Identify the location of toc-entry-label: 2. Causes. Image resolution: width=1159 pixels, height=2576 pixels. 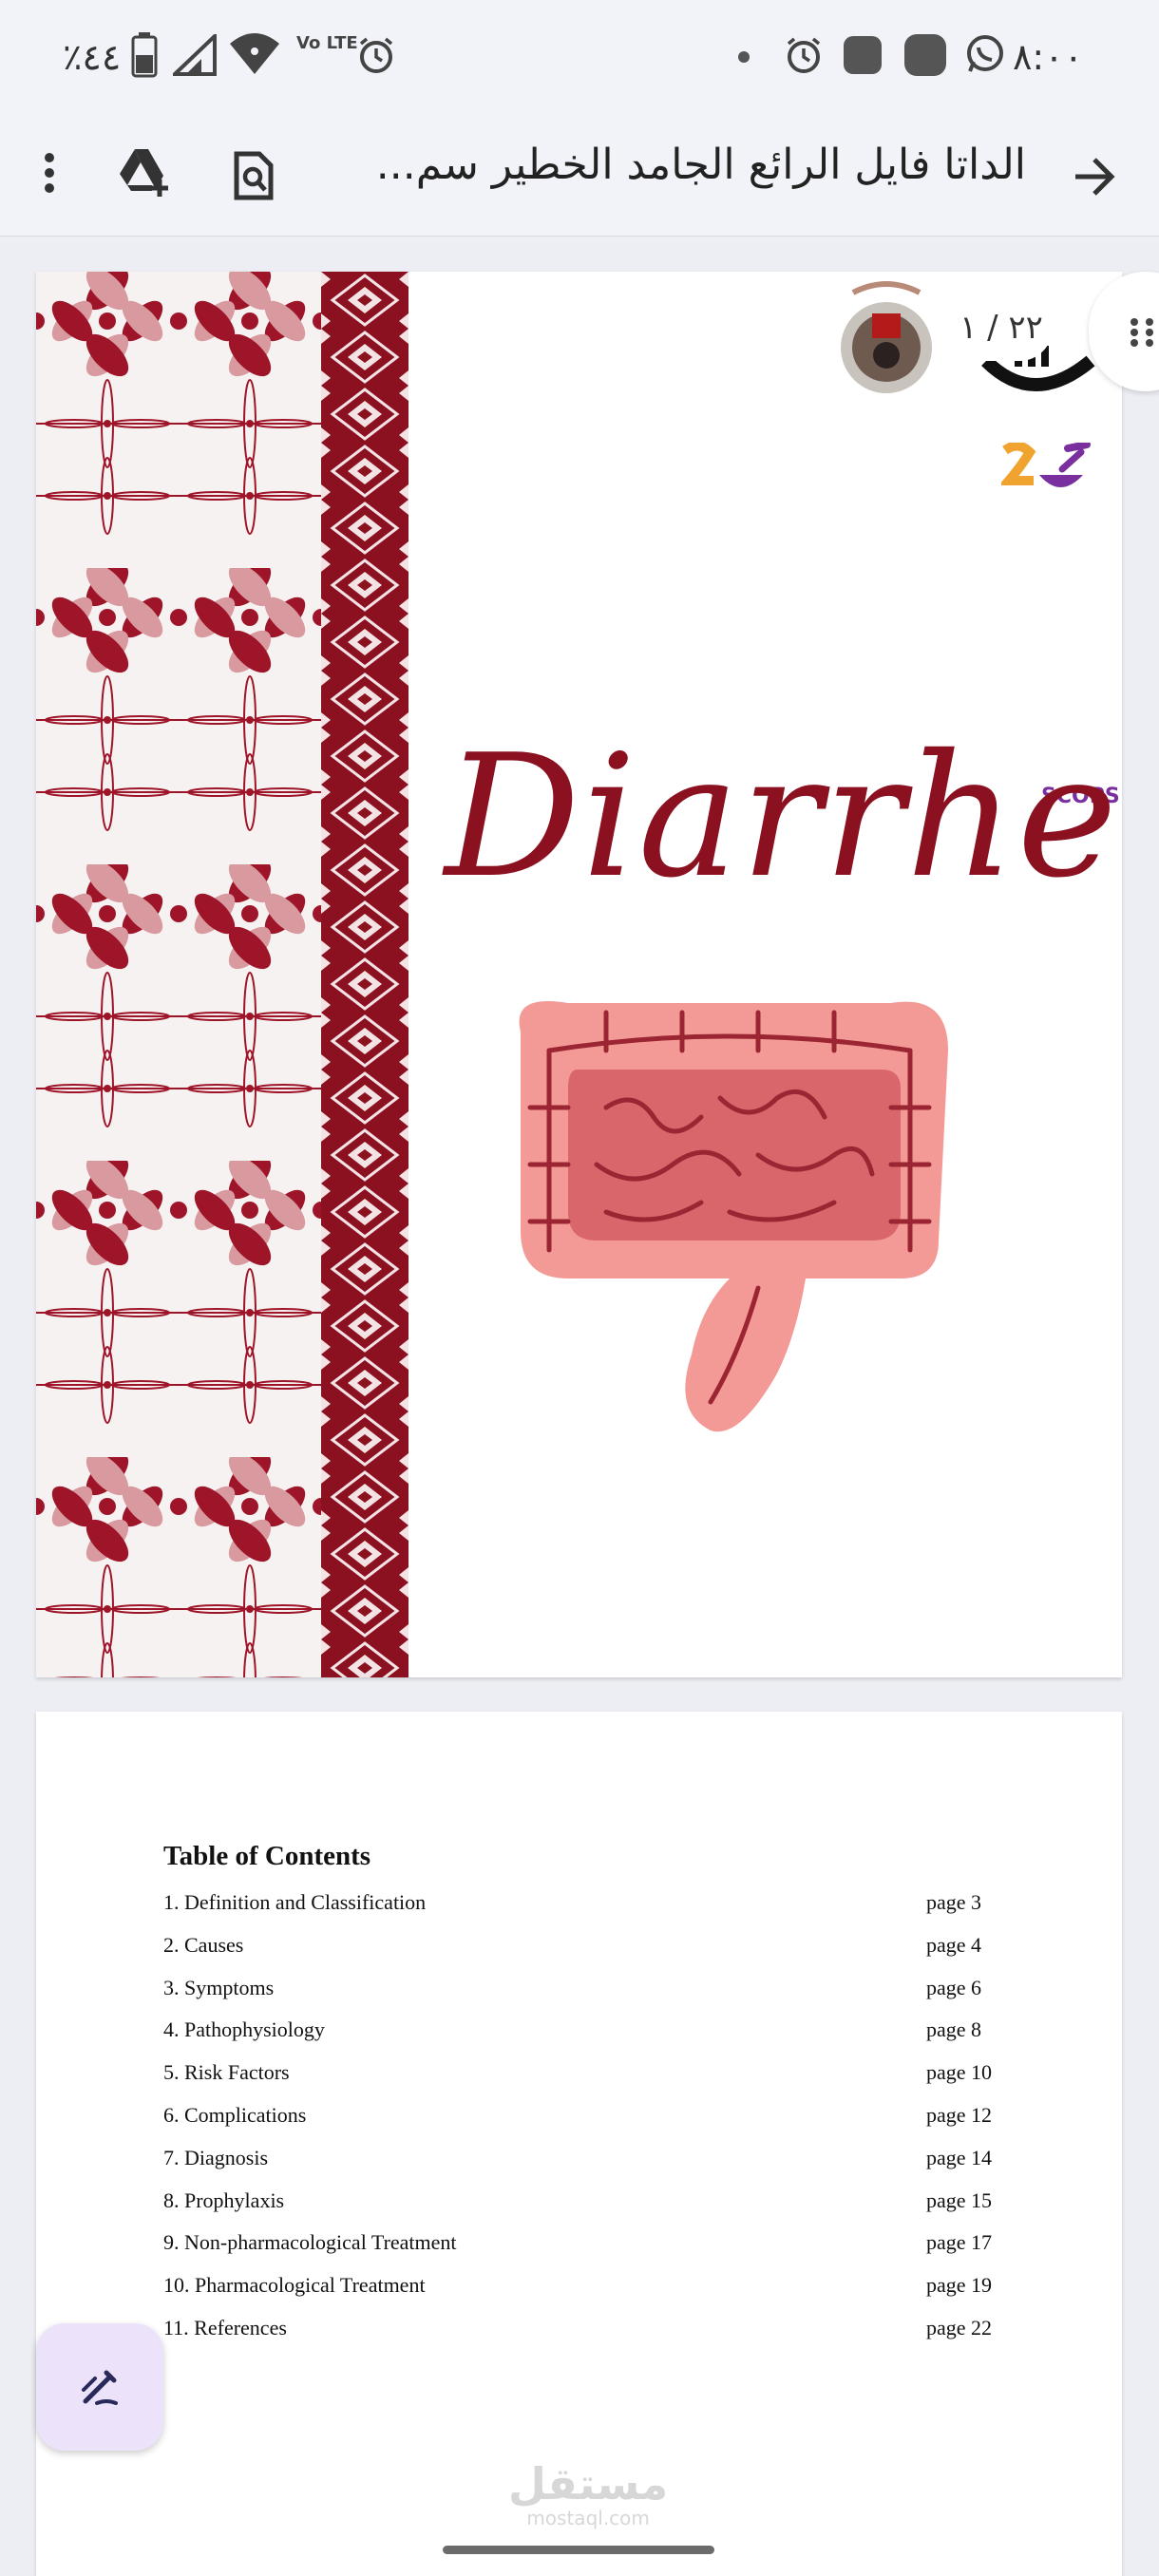
(203, 1944).